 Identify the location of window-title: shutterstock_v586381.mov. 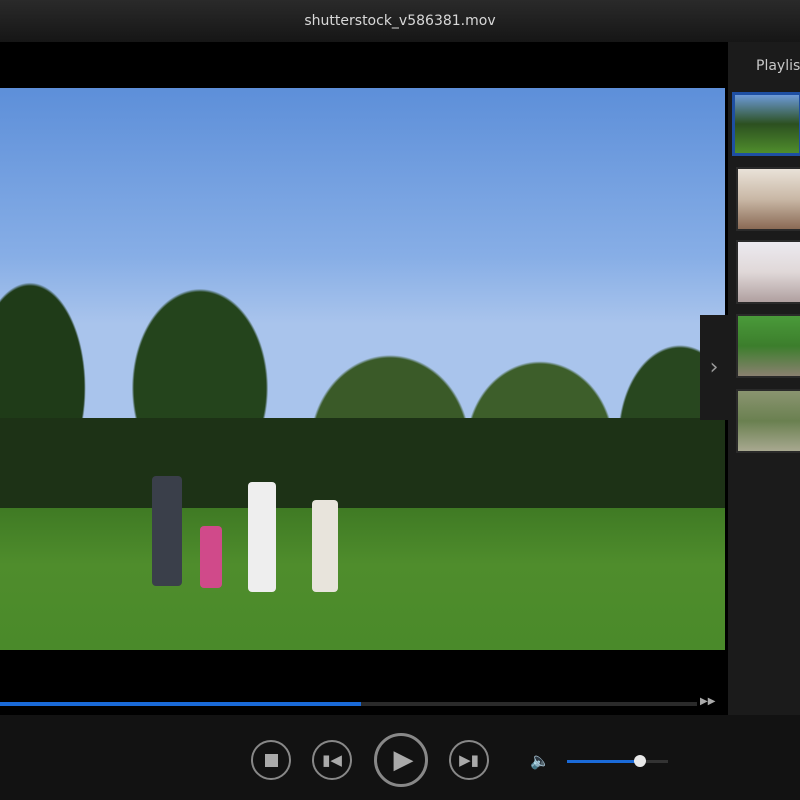
(400, 21).